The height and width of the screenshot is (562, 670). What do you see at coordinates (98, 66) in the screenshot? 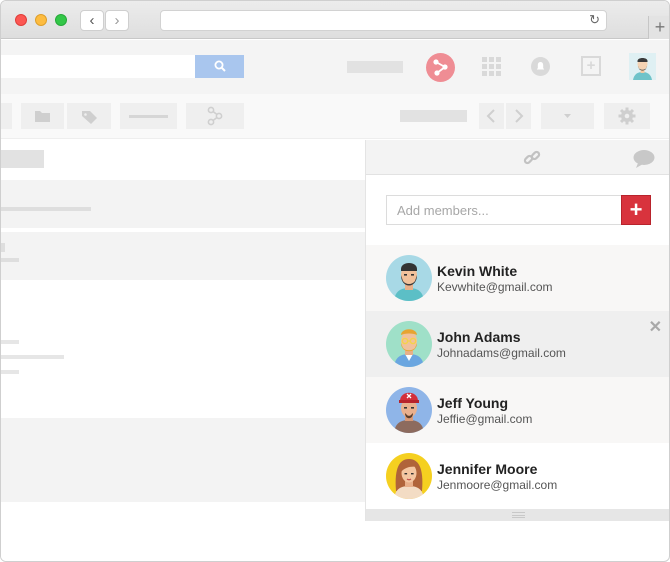
I see `search-input` at bounding box center [98, 66].